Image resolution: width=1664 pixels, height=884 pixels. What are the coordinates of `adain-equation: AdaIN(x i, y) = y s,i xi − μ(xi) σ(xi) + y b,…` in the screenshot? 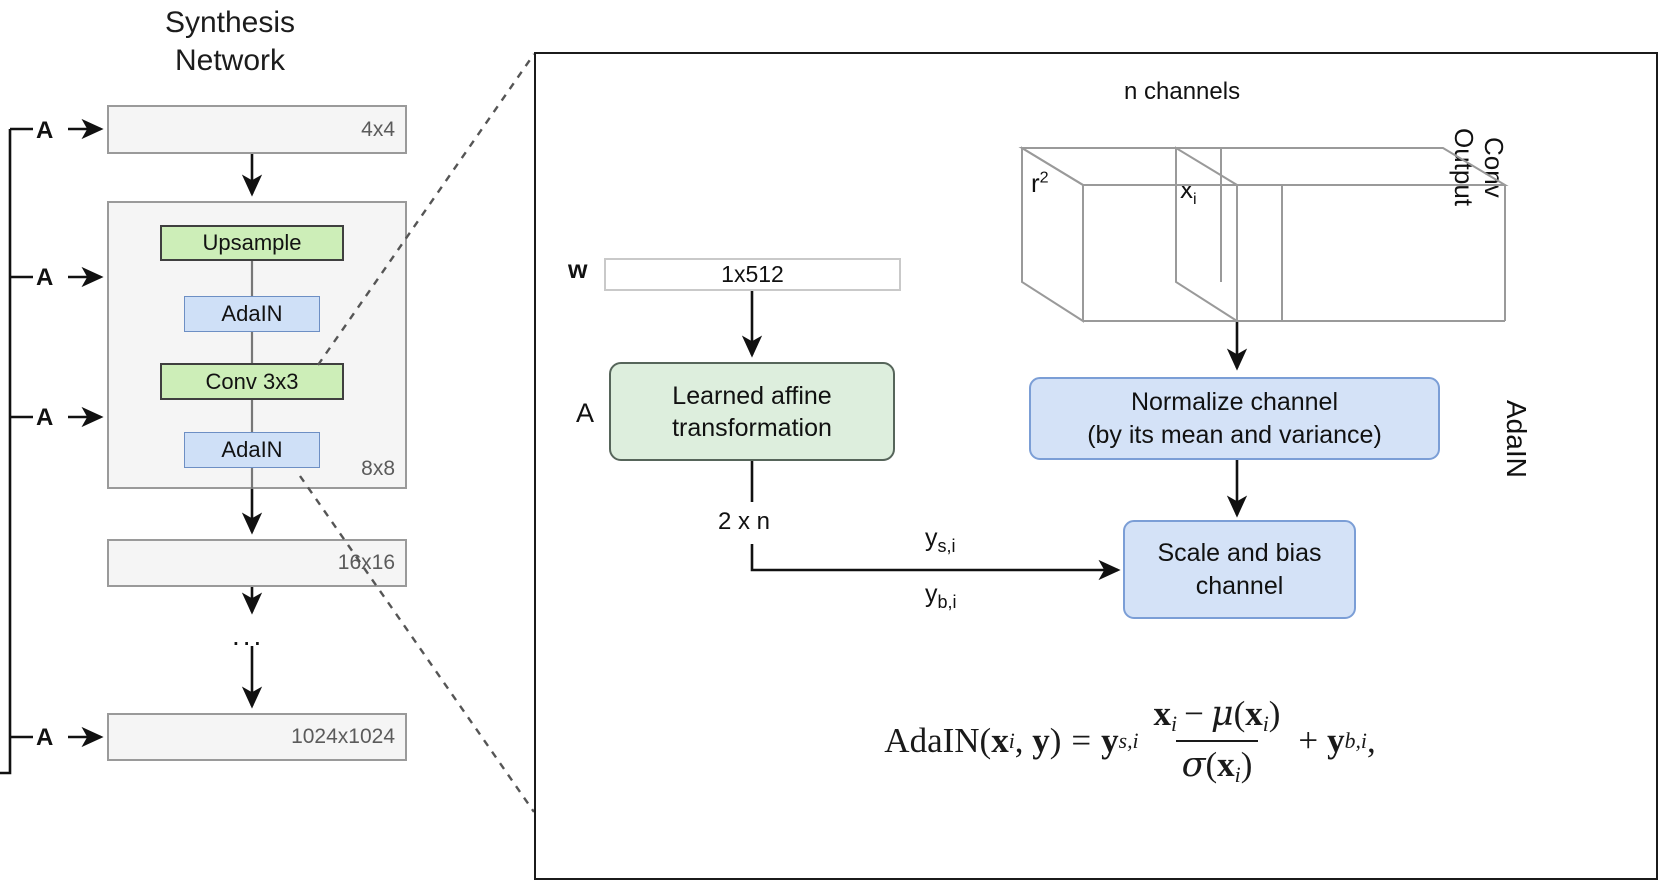 It's located at (1130, 741).